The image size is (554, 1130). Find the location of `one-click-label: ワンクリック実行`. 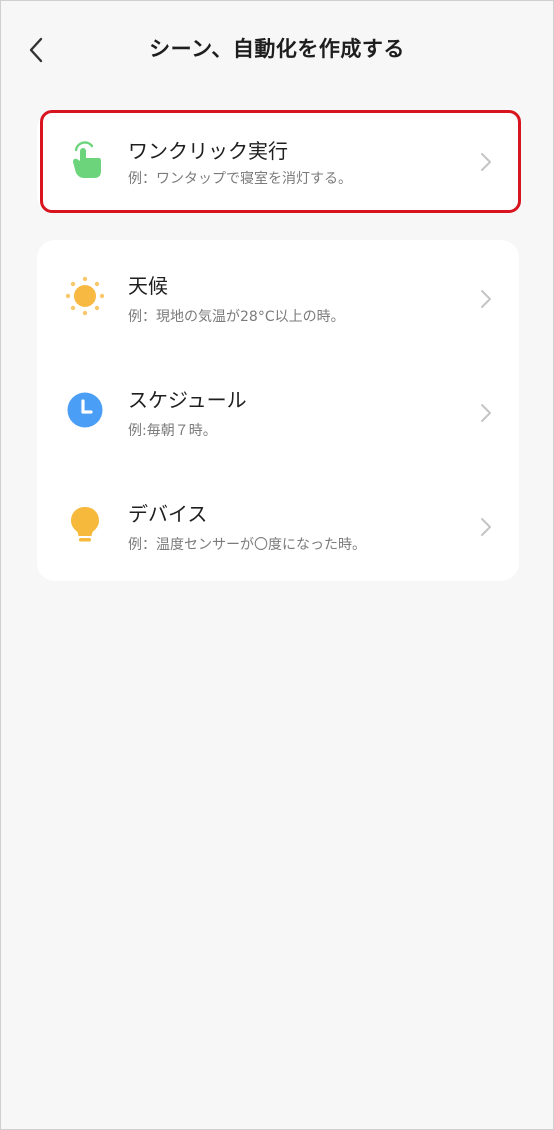

one-click-label: ワンクリック実行 is located at coordinates (208, 151).